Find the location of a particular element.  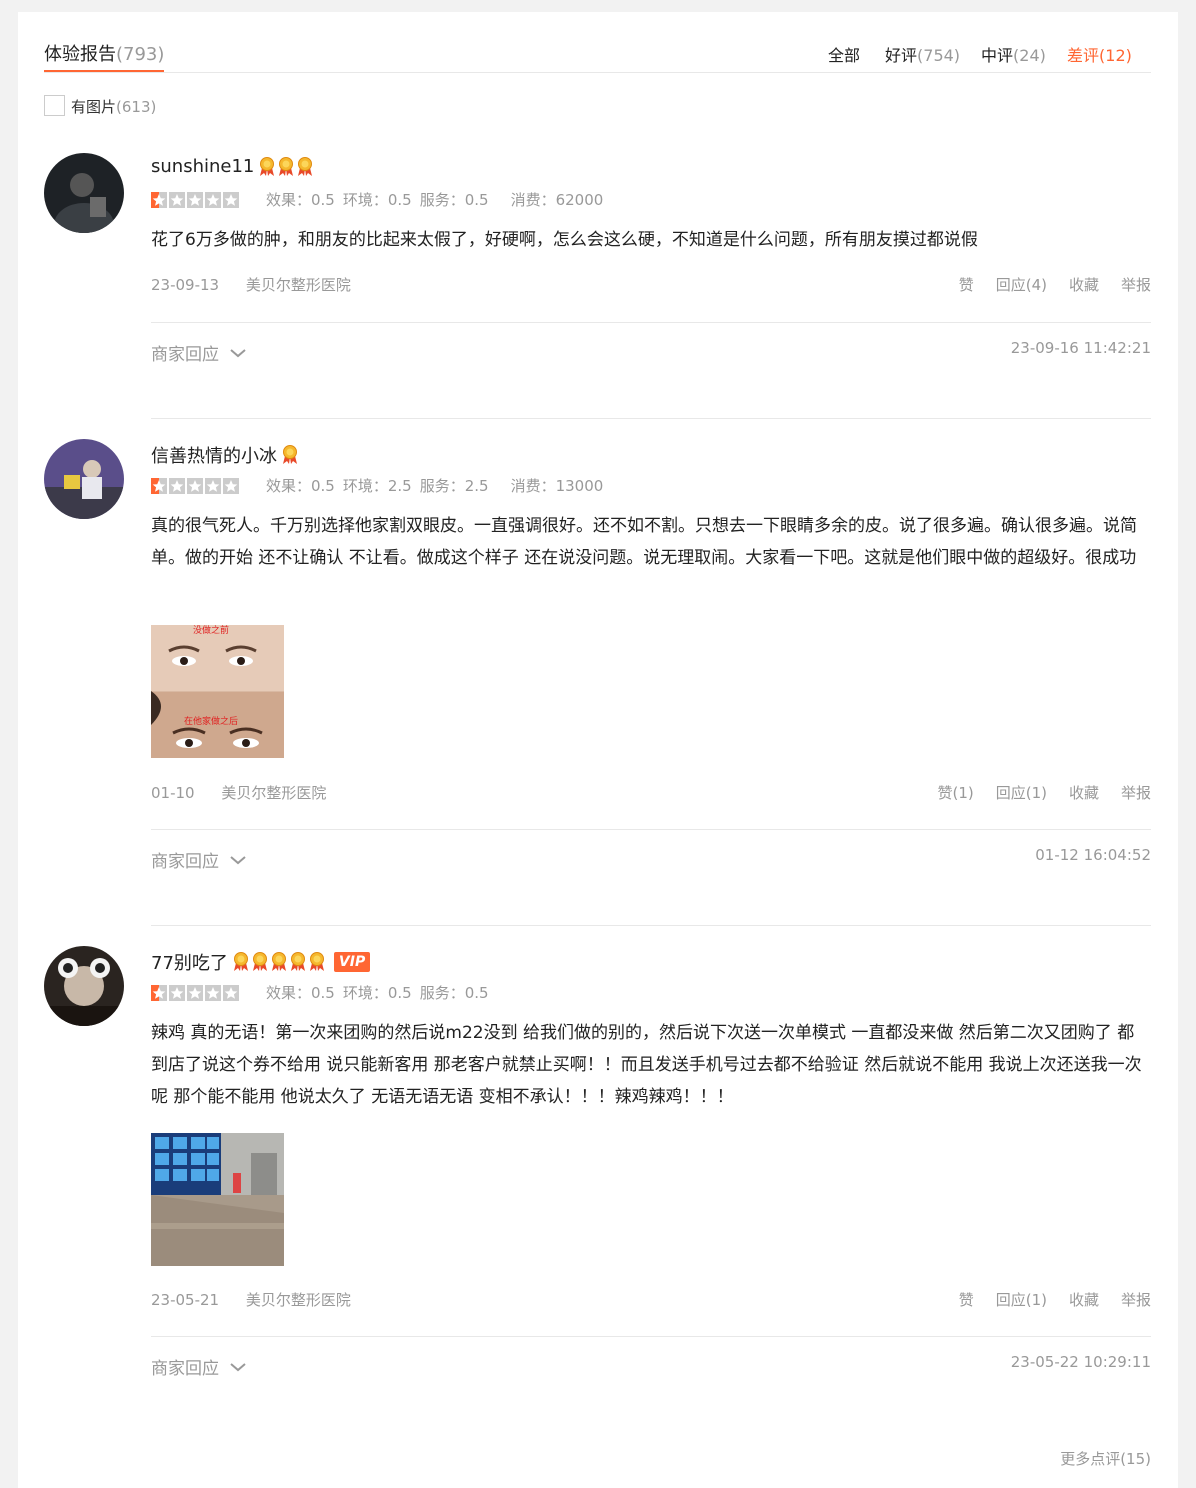

review-scores: 效果：0.5 环境：0.5 服务：0.5 is located at coordinates (381, 992).